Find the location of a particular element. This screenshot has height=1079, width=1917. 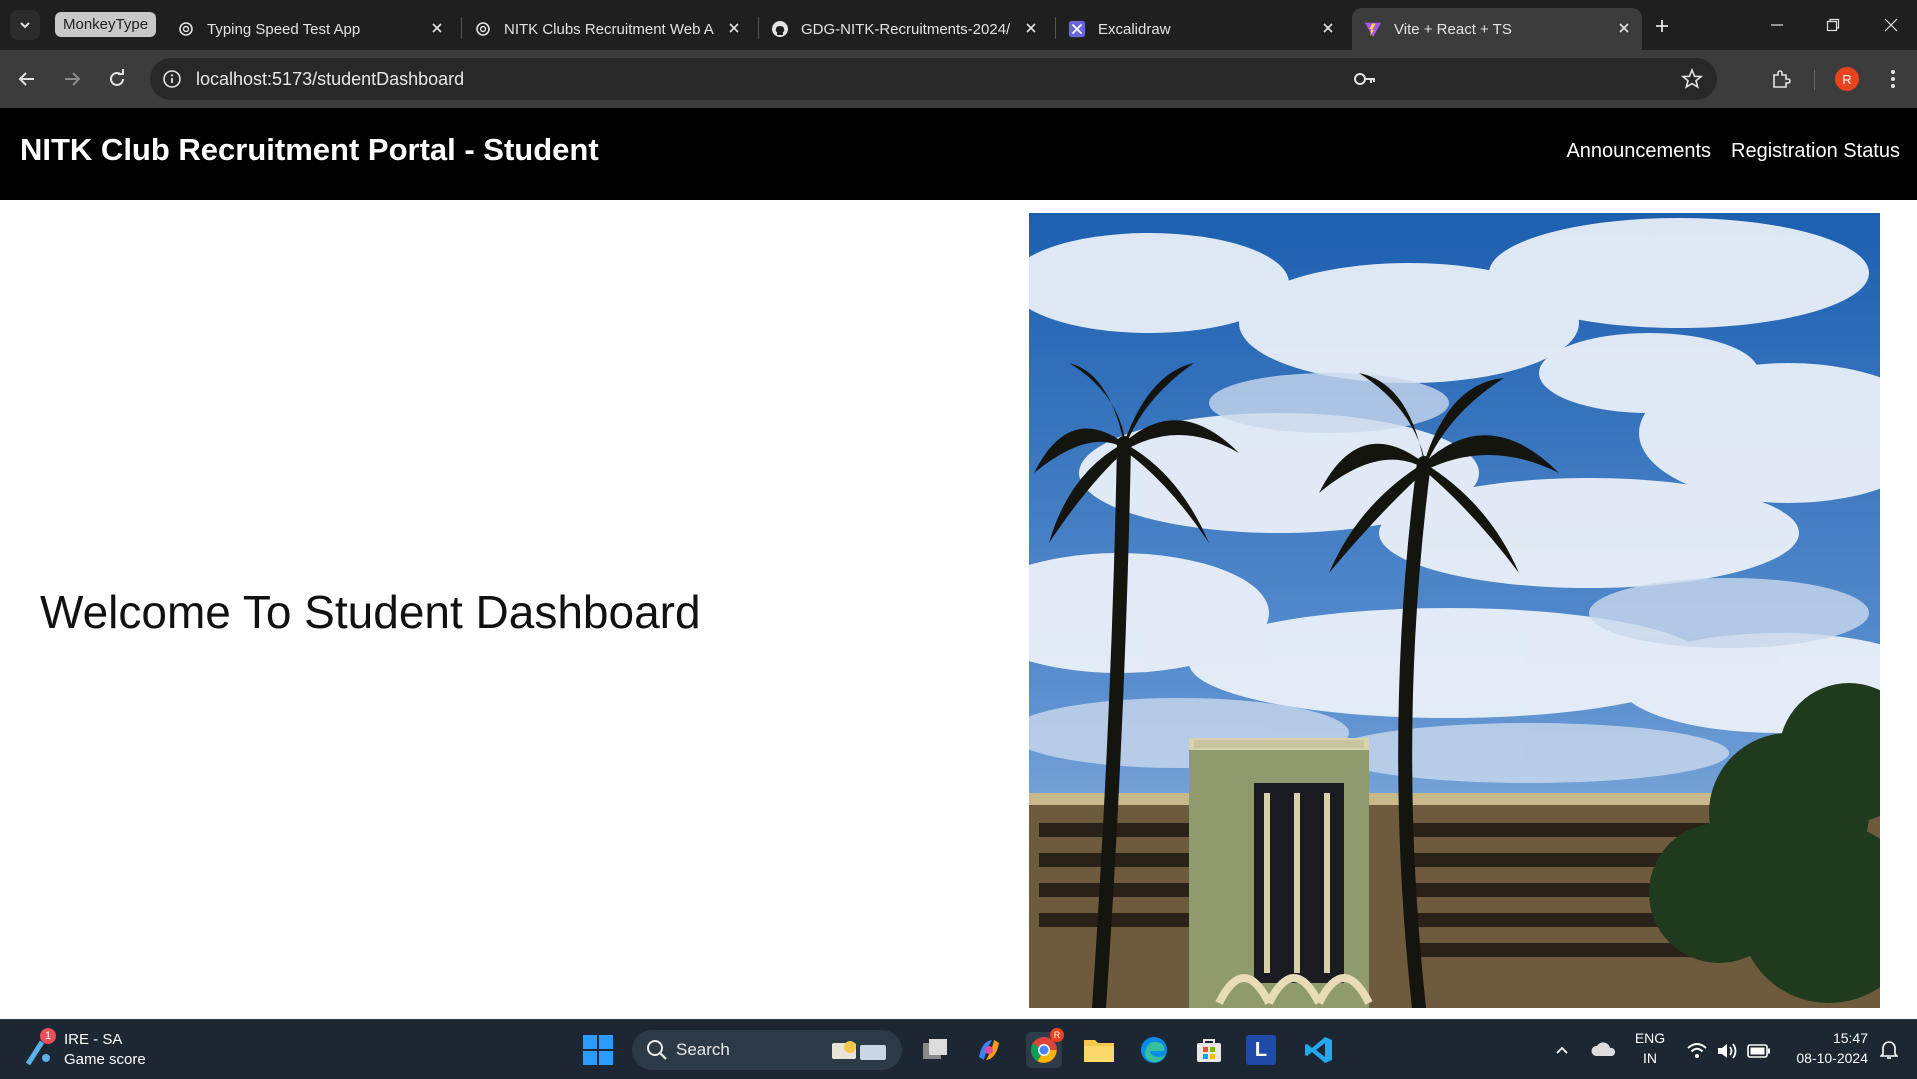

windows-start-icon is located at coordinates (598, 1050).